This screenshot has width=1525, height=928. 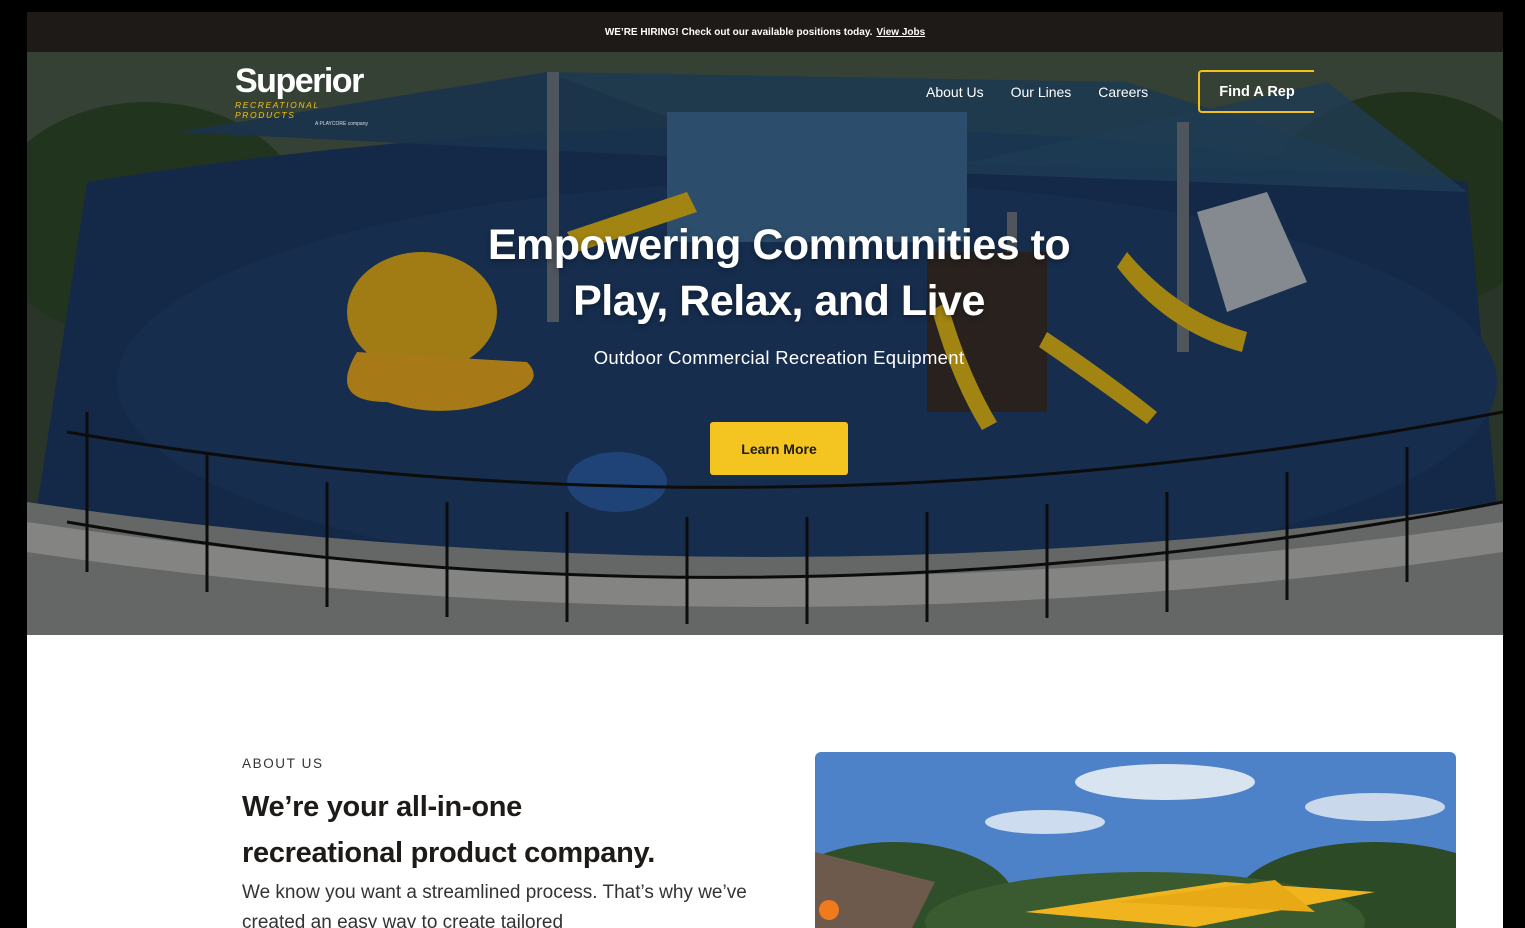 What do you see at coordinates (900, 32) in the screenshot?
I see `view-jobs-link: View Jobs` at bounding box center [900, 32].